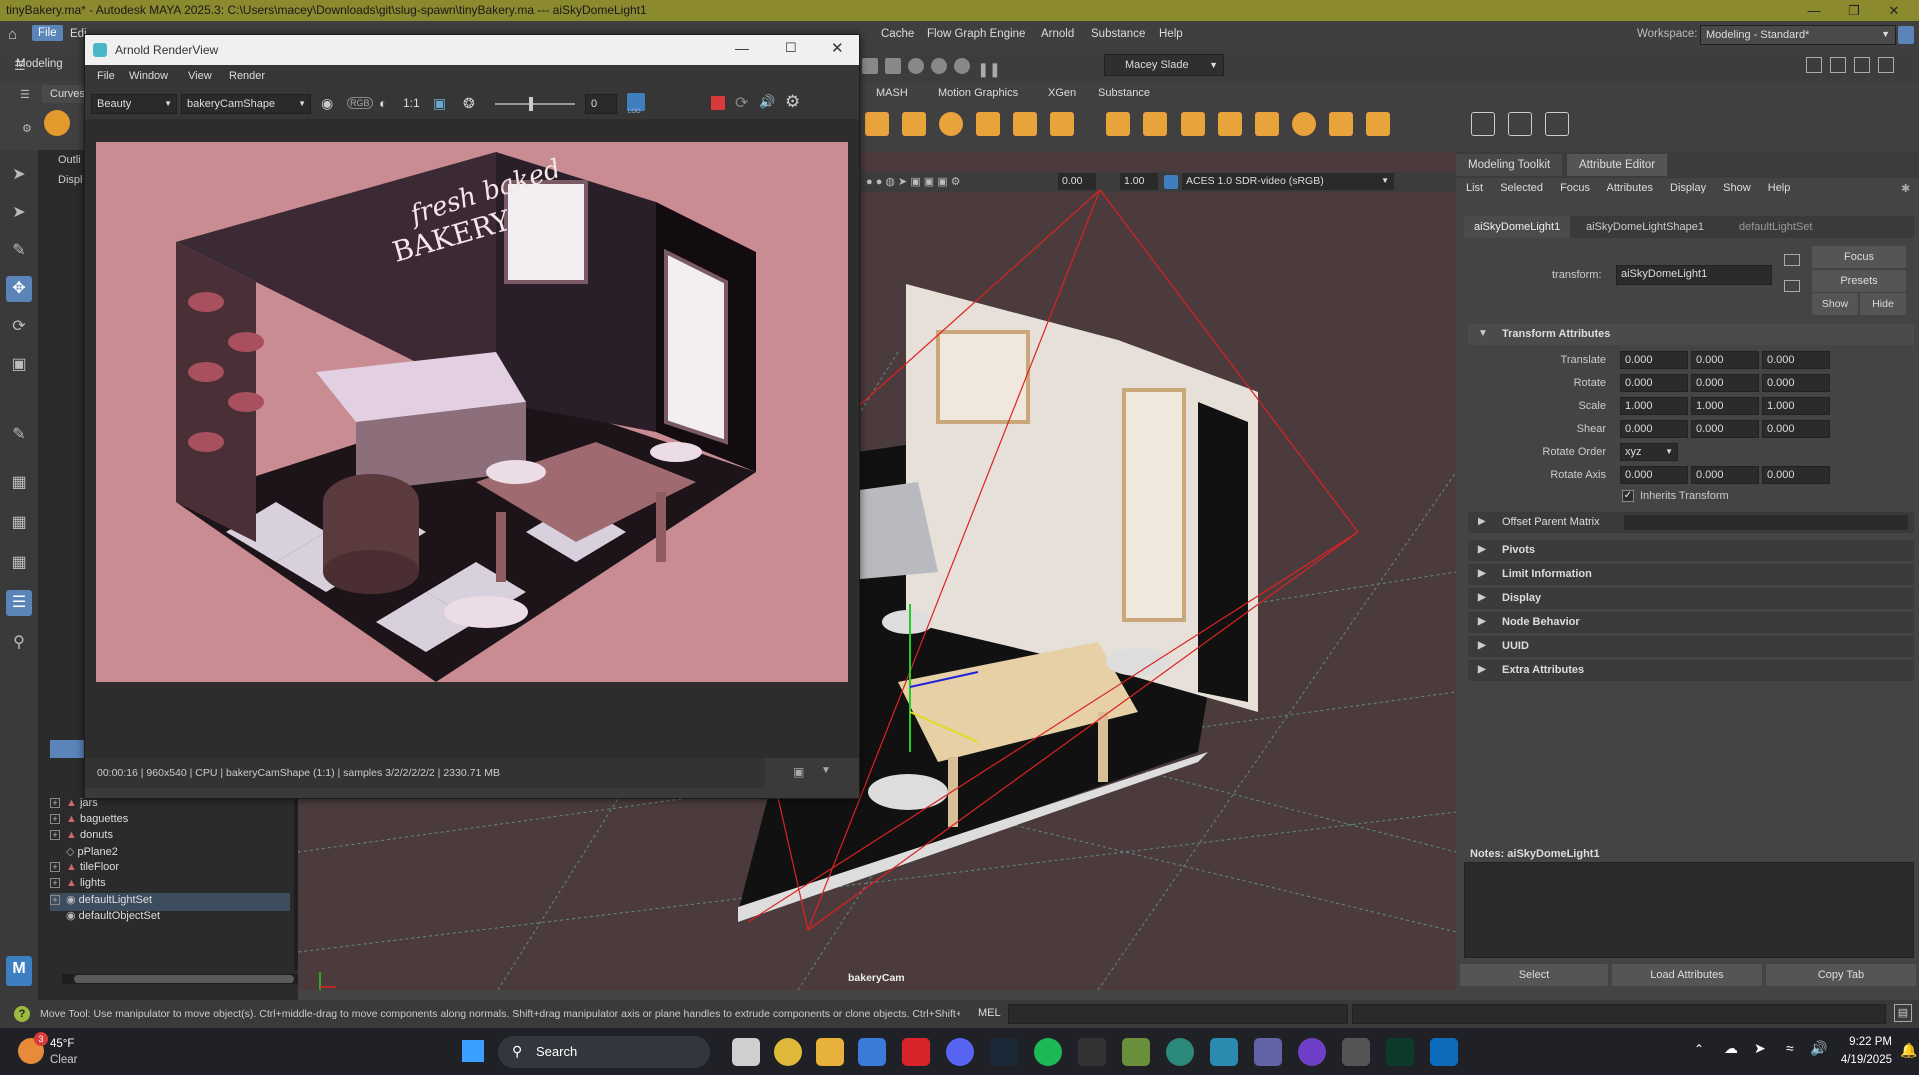  What do you see at coordinates (1737, 188) in the screenshot?
I see `ae-menu-show: Show` at bounding box center [1737, 188].